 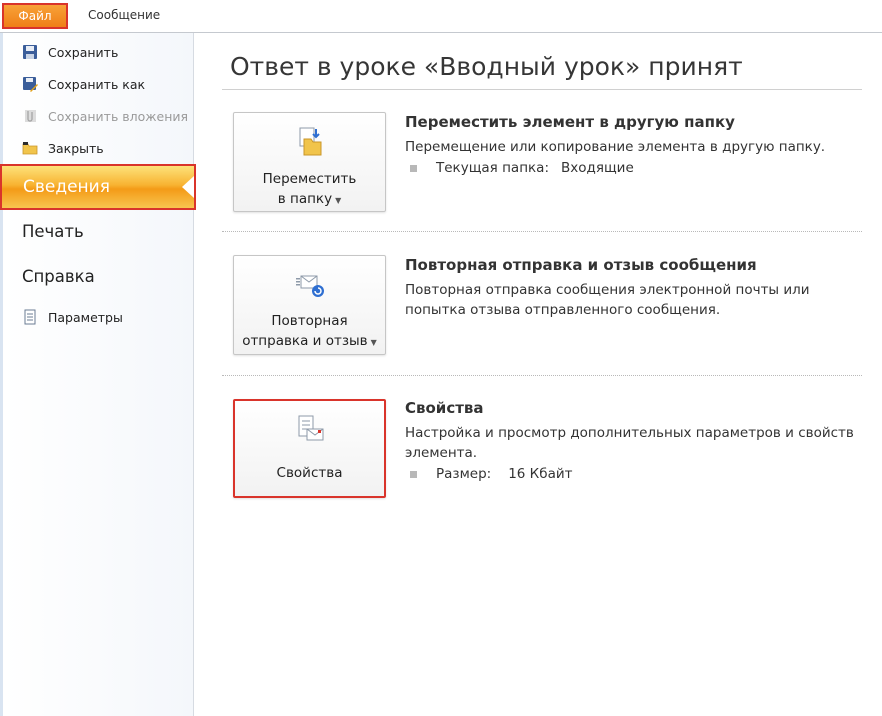 What do you see at coordinates (118, 116) in the screenshot?
I see `save-attachments-label: Сохранить вложения` at bounding box center [118, 116].